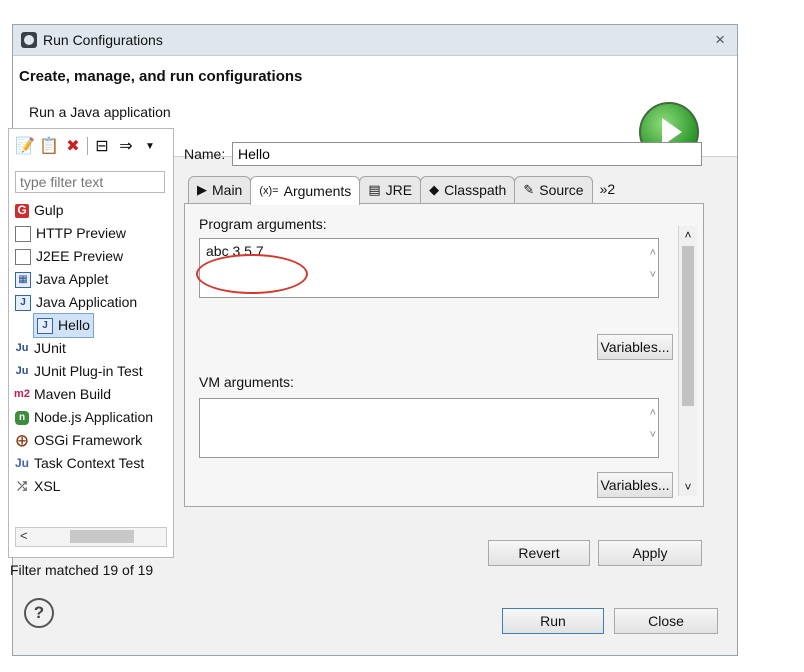 This screenshot has width=804, height=672. Describe the element at coordinates (22, 394) in the screenshot. I see `maven-icon: m2` at that location.